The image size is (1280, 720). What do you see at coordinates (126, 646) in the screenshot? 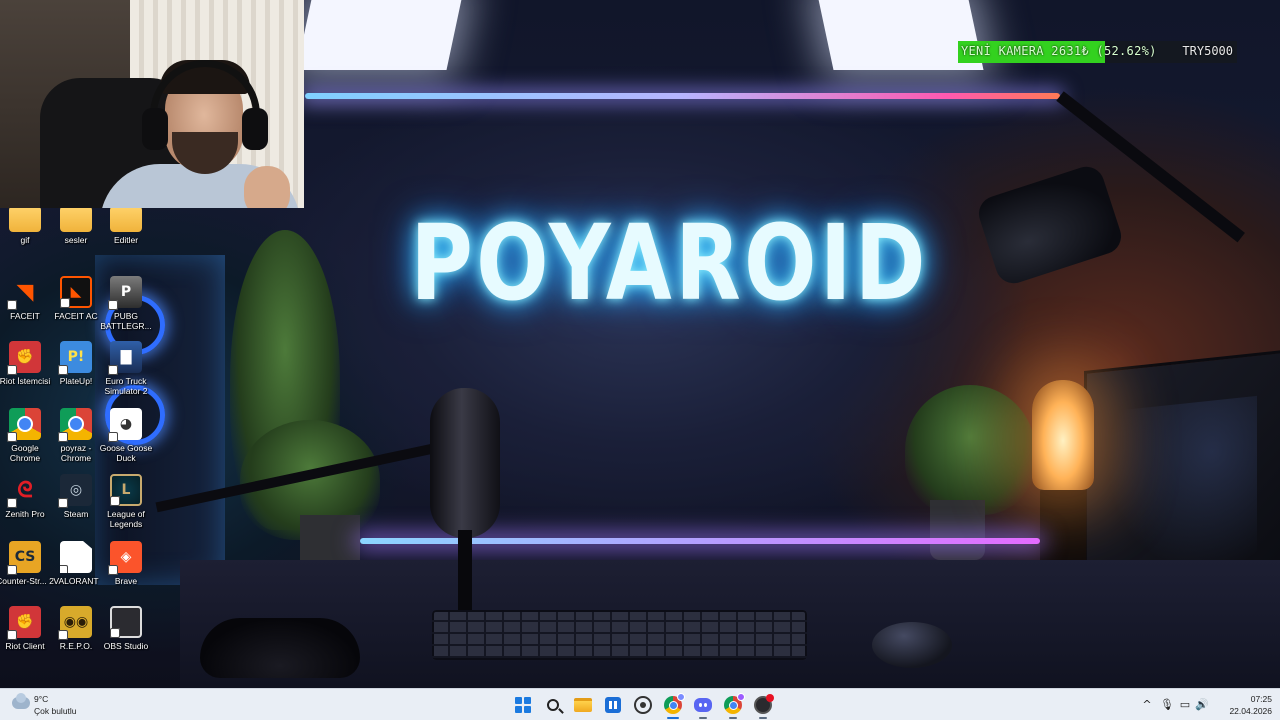
I see `desktop-icon-label: OBS Studio` at bounding box center [126, 646].